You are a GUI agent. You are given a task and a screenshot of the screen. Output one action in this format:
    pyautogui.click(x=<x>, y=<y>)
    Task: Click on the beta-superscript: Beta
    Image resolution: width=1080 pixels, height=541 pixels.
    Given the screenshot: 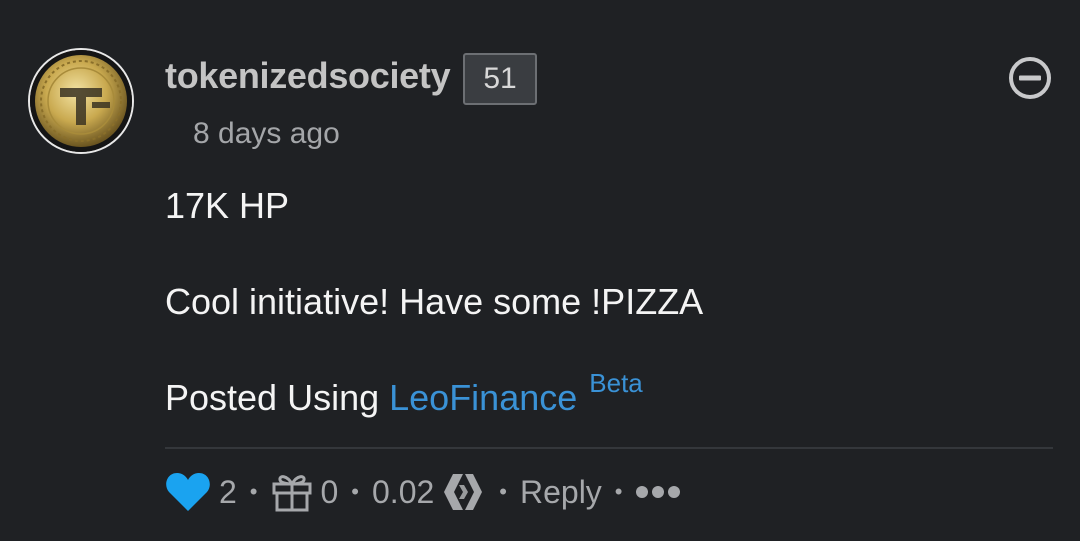 What is the action you would take?
    pyautogui.click(x=616, y=383)
    